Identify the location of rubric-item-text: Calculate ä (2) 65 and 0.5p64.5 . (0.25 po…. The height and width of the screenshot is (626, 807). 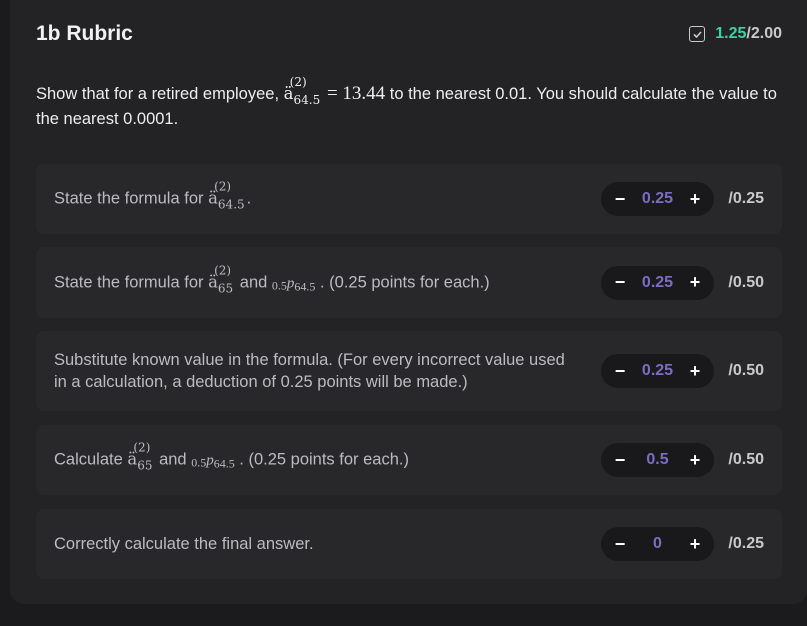
(311, 457).